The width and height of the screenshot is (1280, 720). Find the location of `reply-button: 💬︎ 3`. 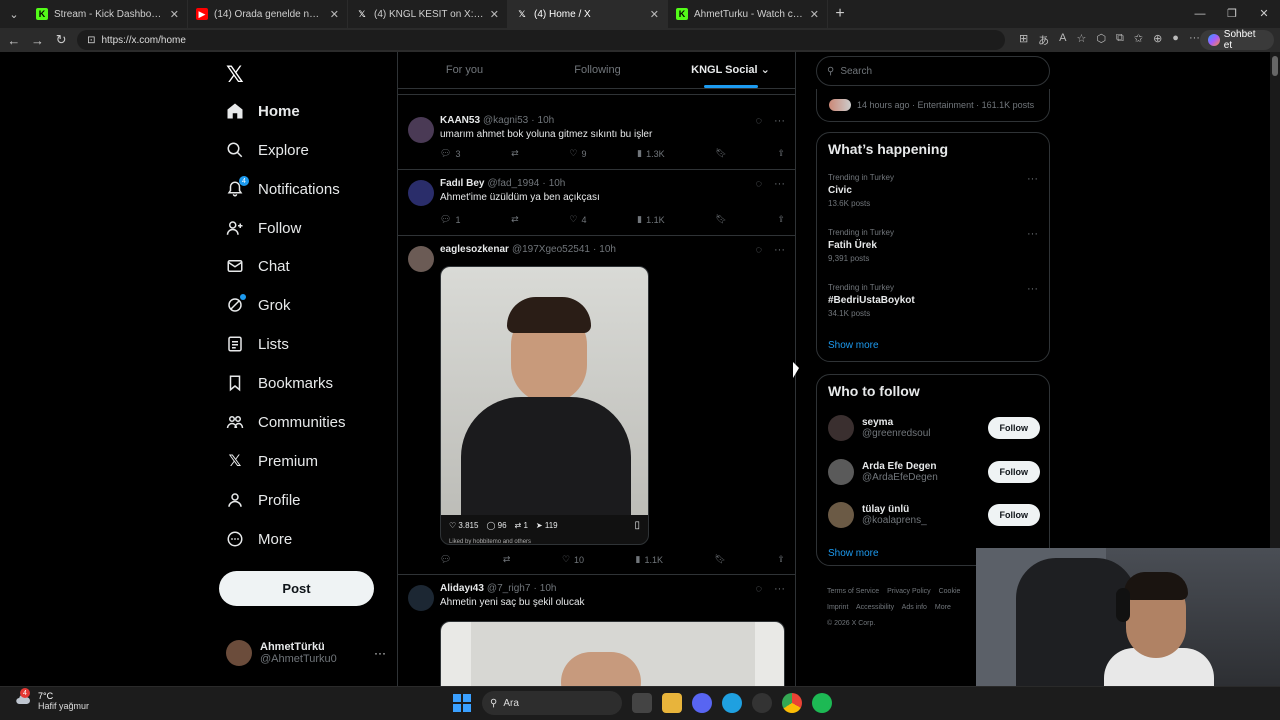

reply-button: 💬︎ 3 is located at coordinates (450, 153).